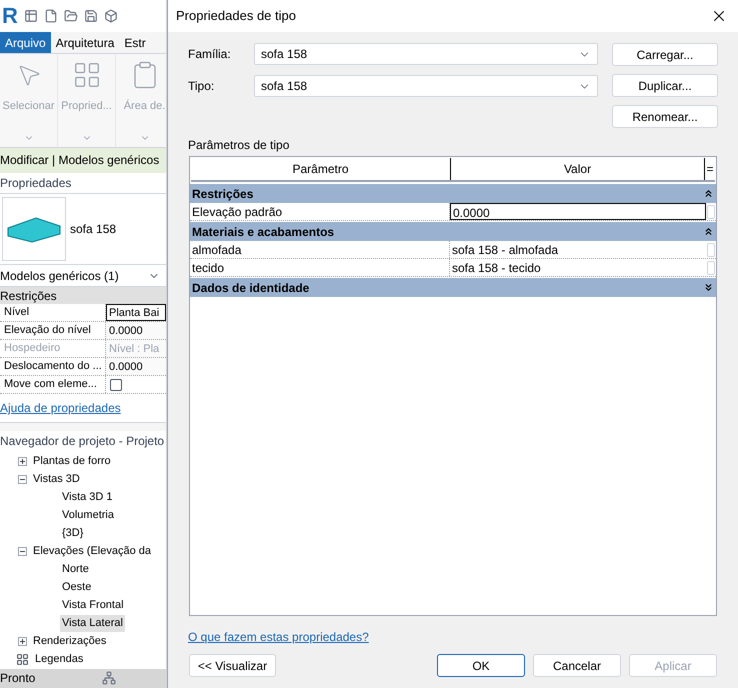  What do you see at coordinates (238, 145) in the screenshot?
I see `section-label: Parâmetros de tipo` at bounding box center [238, 145].